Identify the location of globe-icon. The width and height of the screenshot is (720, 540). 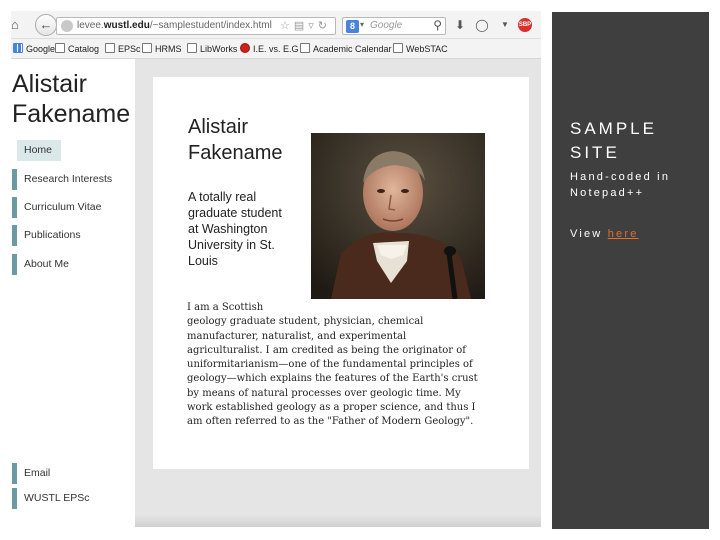
(67, 26).